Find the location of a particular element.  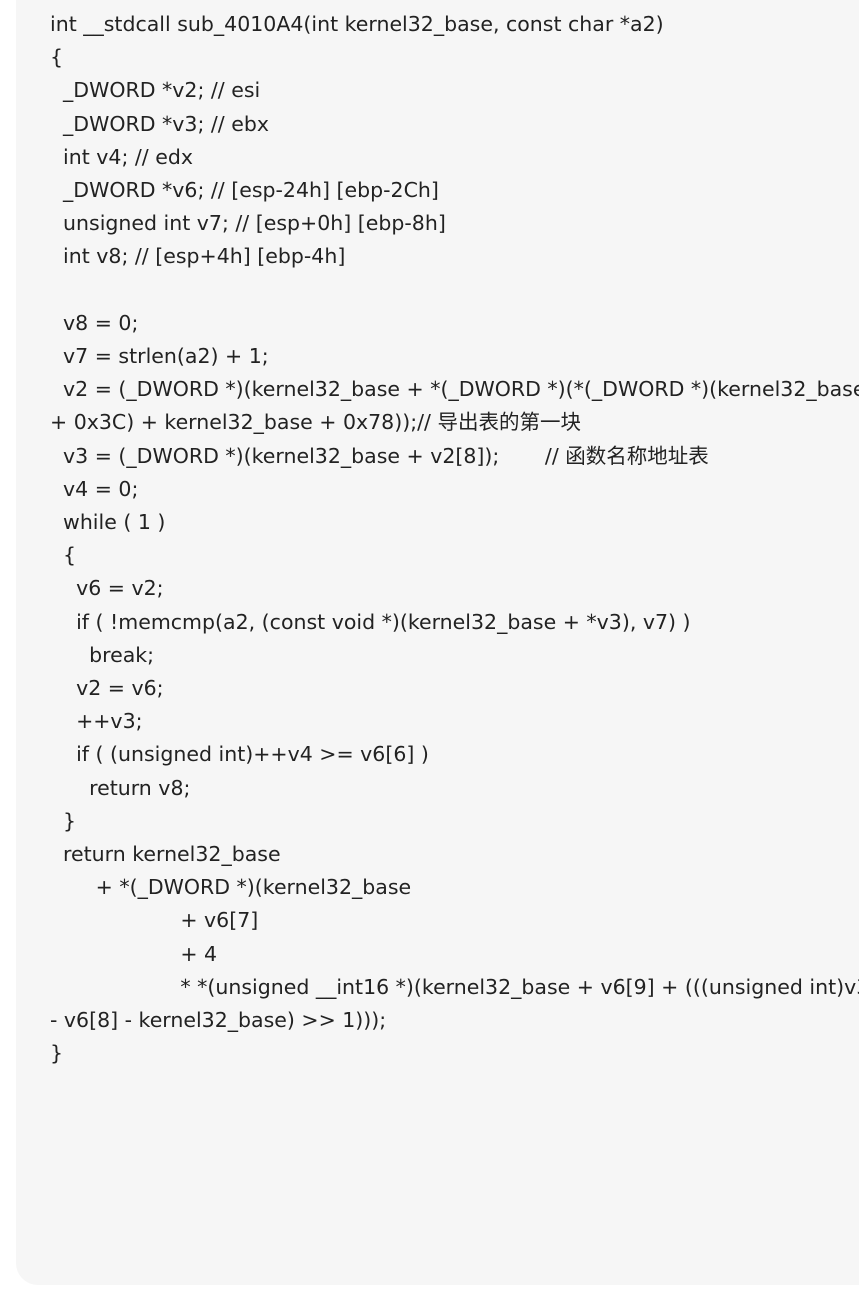

code-line: + 4 is located at coordinates (134, 953).